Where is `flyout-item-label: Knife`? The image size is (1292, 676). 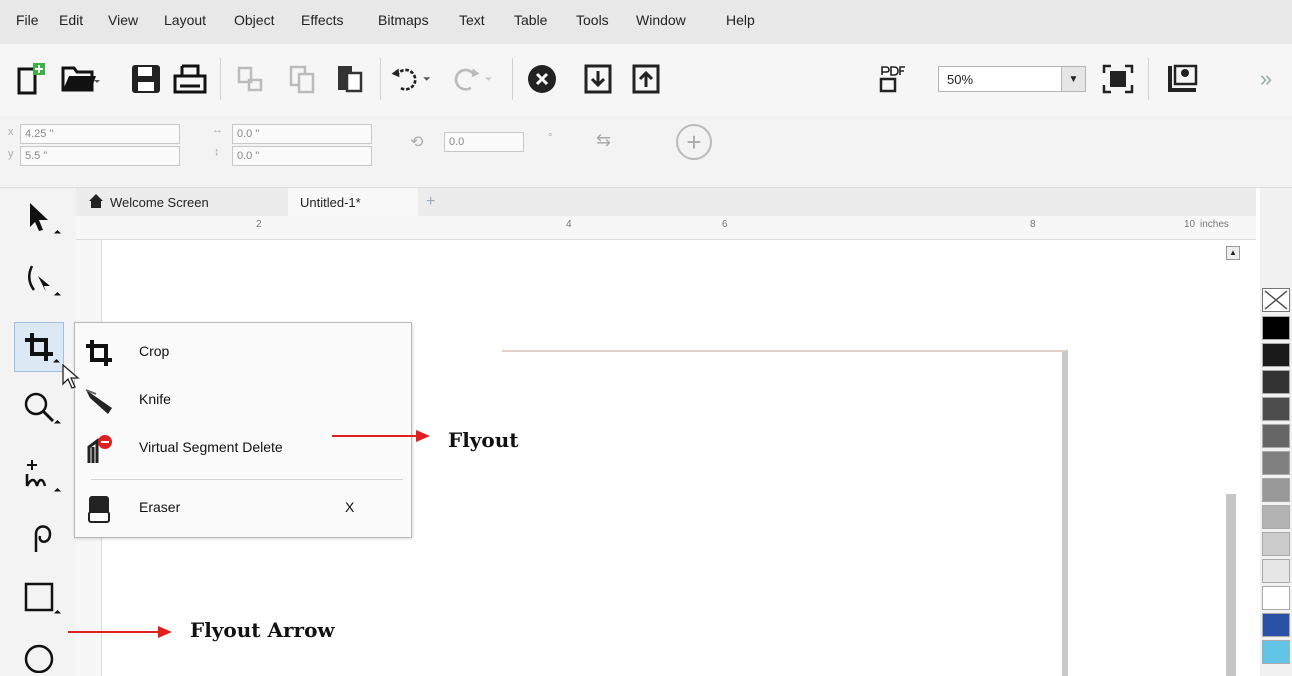 flyout-item-label: Knife is located at coordinates (155, 399).